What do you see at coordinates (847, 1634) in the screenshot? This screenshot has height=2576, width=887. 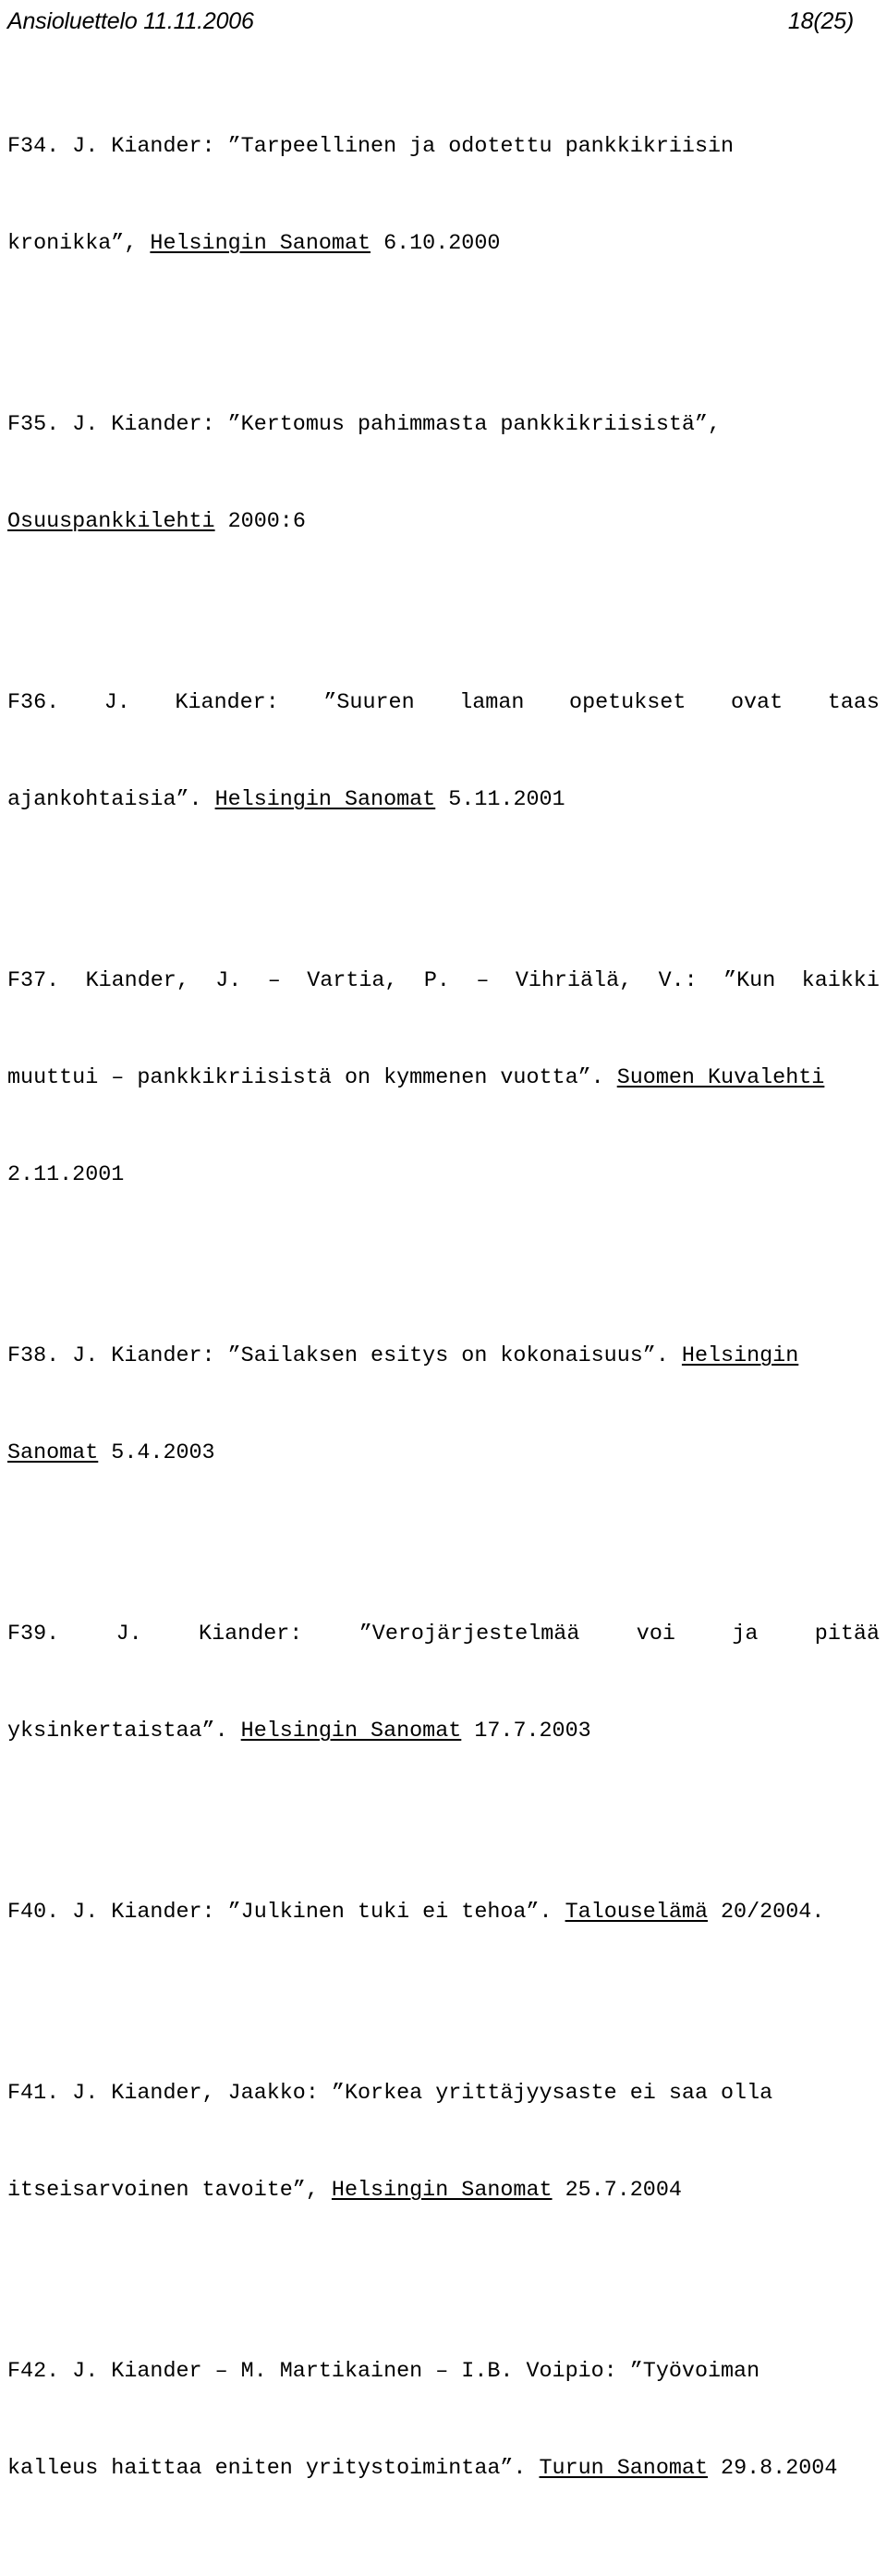 I see `word: pitää` at bounding box center [847, 1634].